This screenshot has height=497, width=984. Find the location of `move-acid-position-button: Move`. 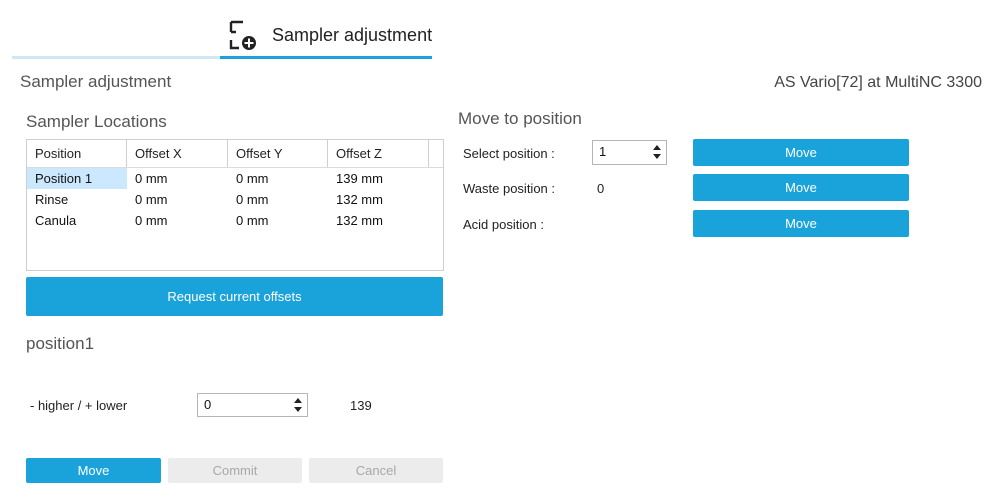

move-acid-position-button: Move is located at coordinates (801, 223).